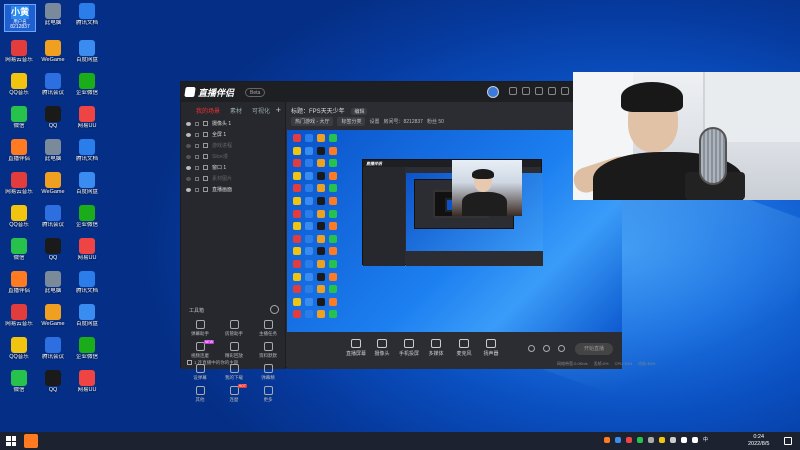  What do you see at coordinates (493, 92) in the screenshot?
I see `user-avatar-icon` at bounding box center [493, 92].